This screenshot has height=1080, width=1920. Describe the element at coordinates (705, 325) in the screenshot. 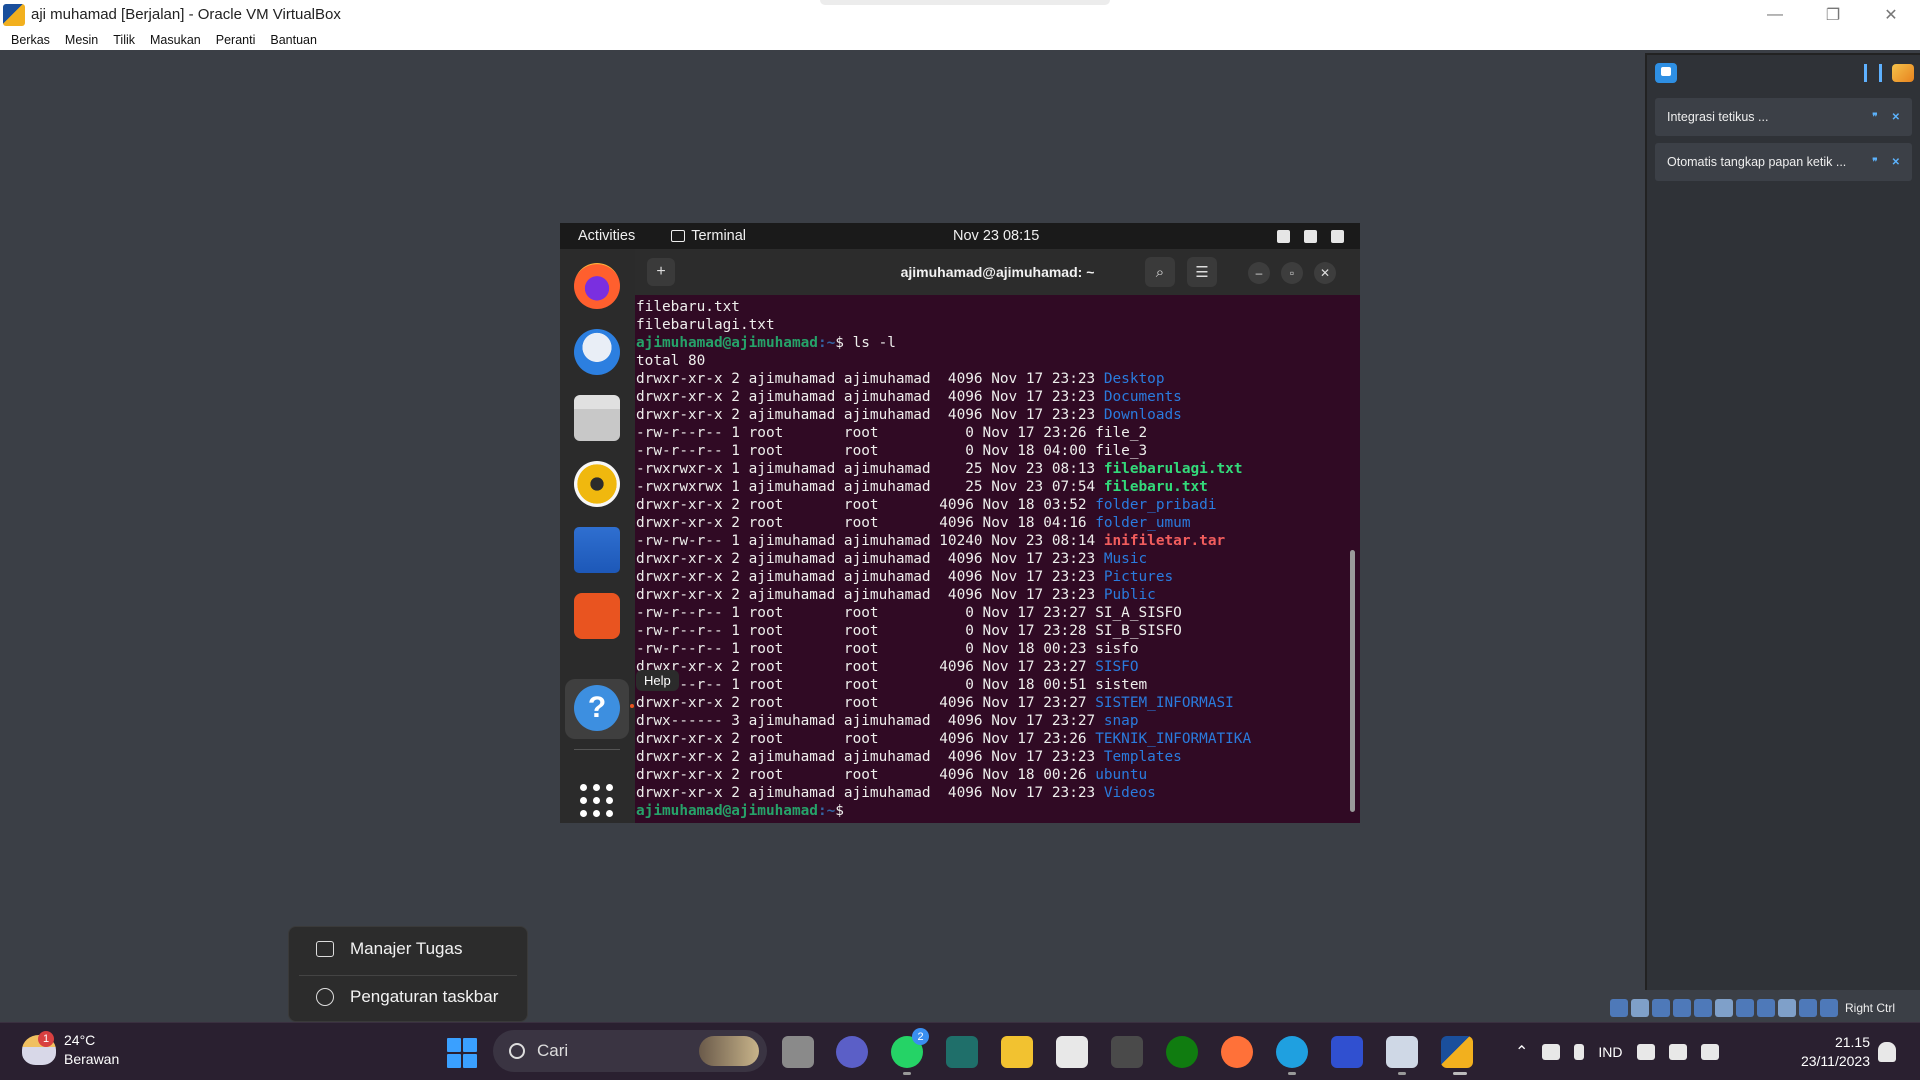

I see `terminal-text: filebarulagi.txt` at that location.